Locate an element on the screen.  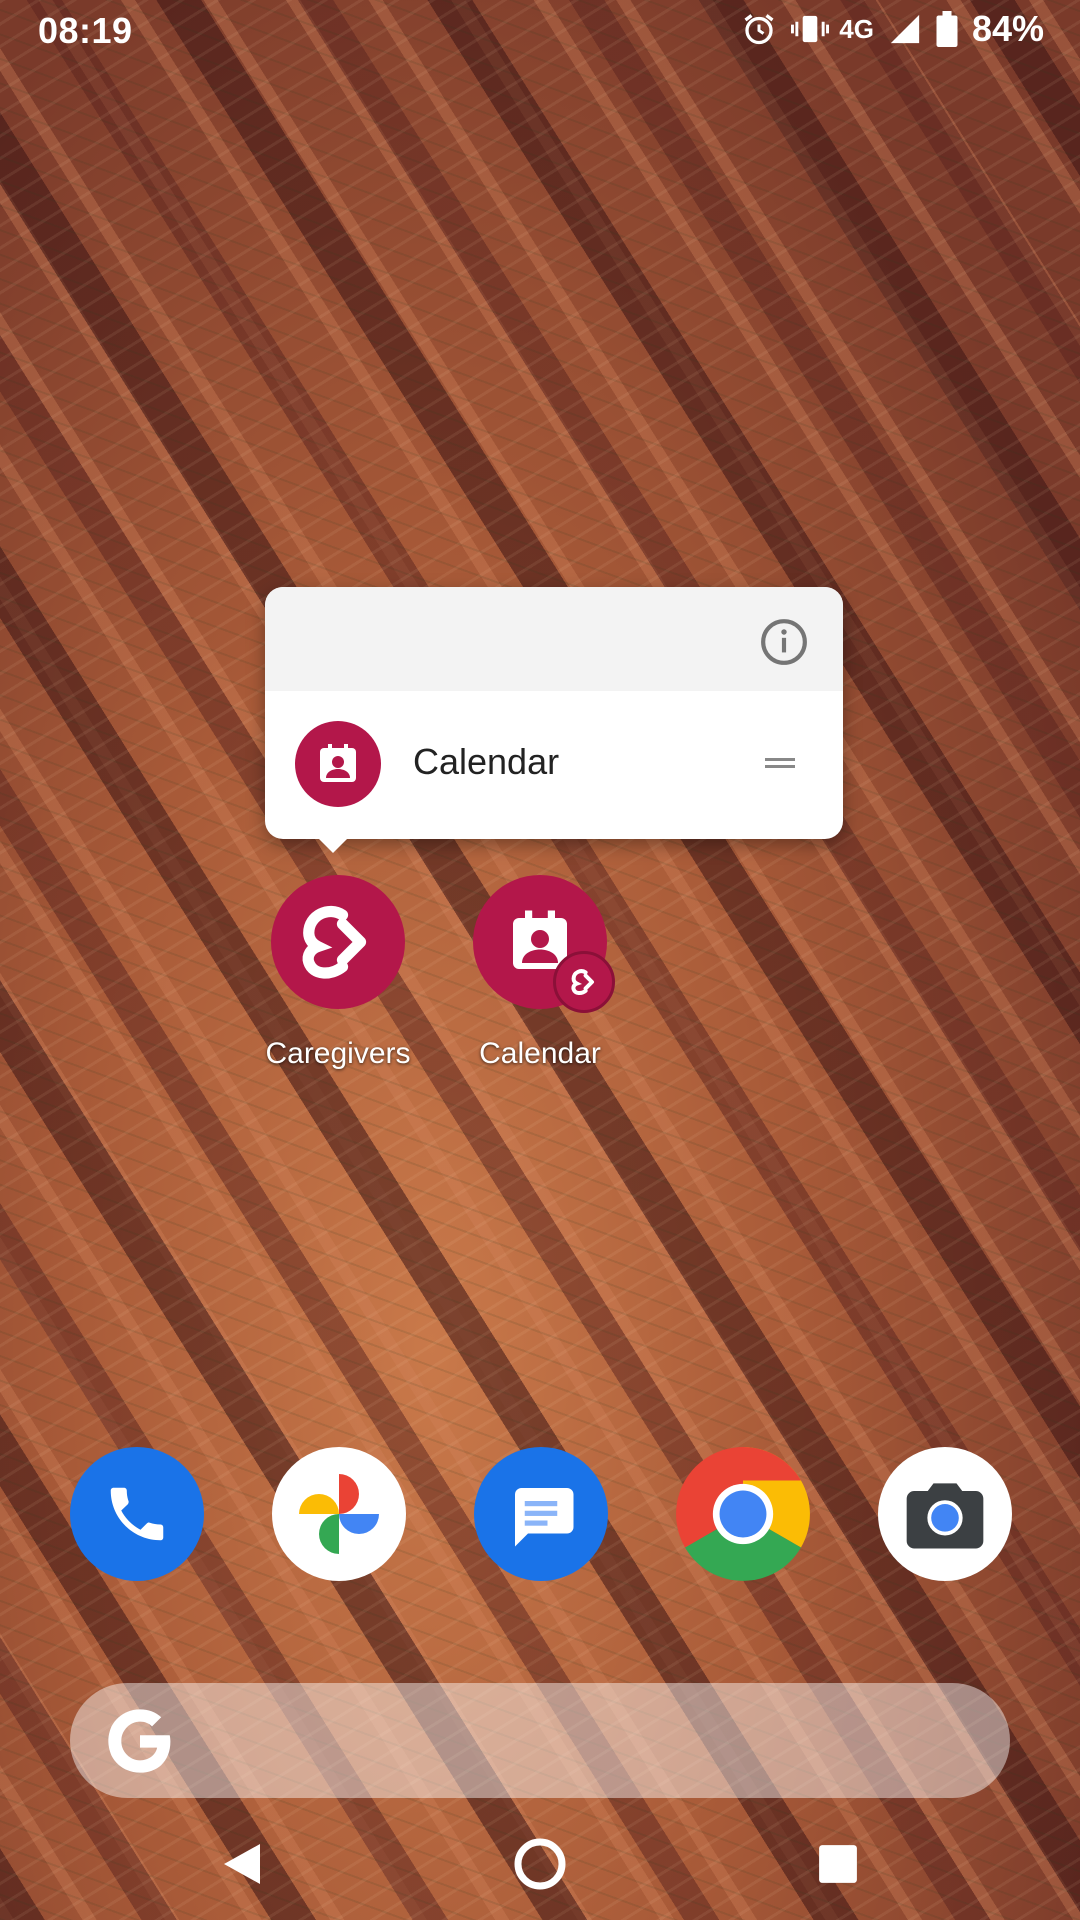
battery-percent: 84% is located at coordinates (1007, 28).